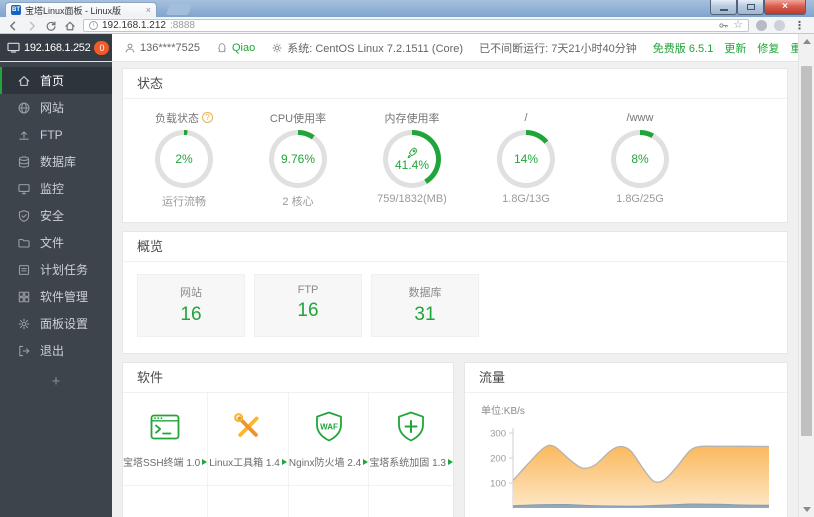 The width and height of the screenshot is (814, 517). Describe the element at coordinates (13, 25) in the screenshot. I see `back-icon` at that location.